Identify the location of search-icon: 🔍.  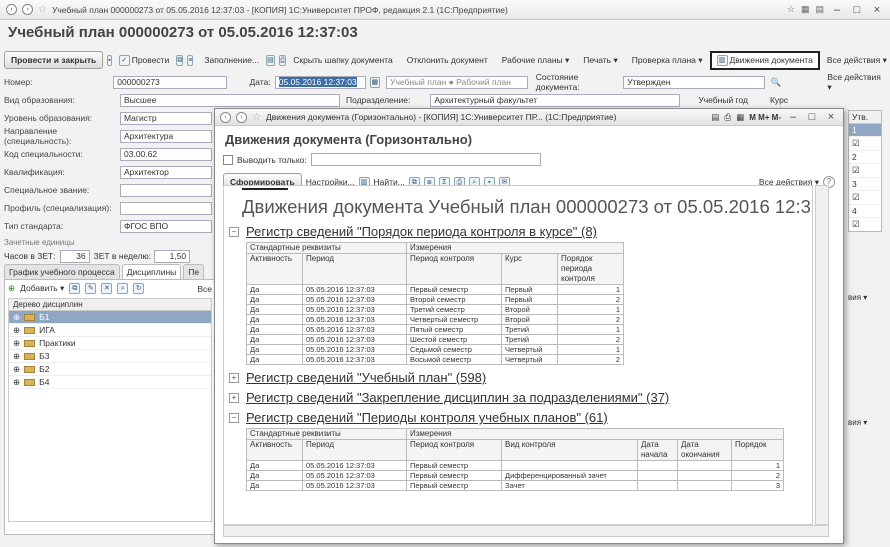
(799, 82).